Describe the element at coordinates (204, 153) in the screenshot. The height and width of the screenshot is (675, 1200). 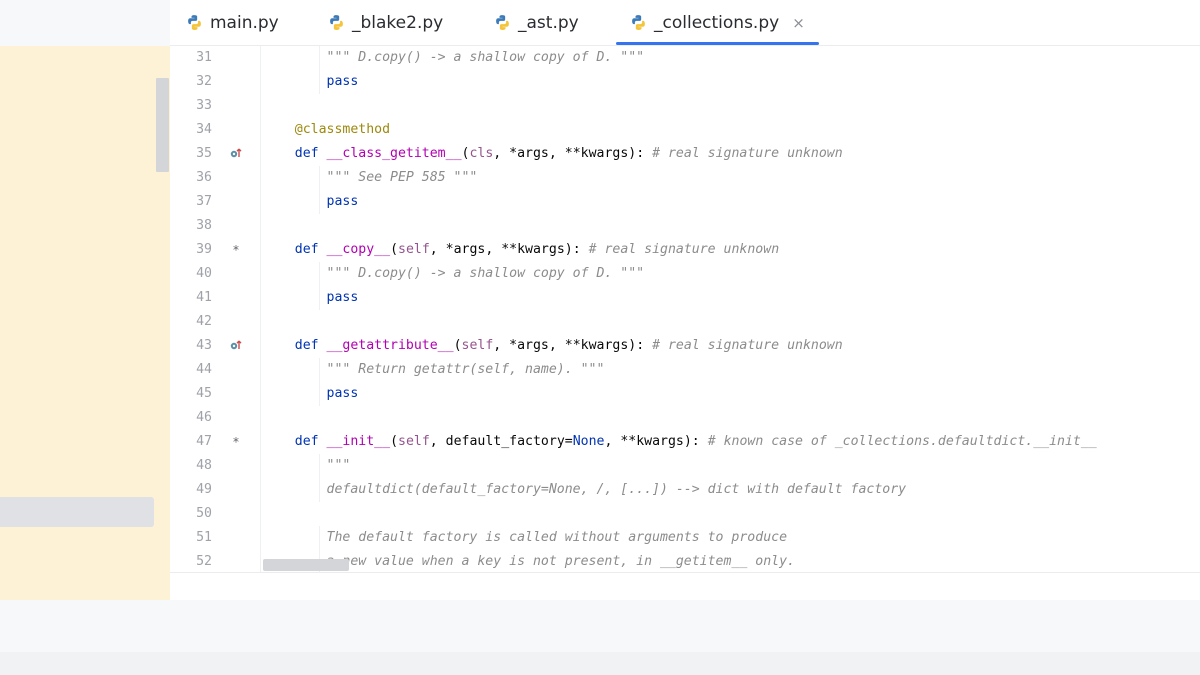
I see `line-number: 35` at that location.